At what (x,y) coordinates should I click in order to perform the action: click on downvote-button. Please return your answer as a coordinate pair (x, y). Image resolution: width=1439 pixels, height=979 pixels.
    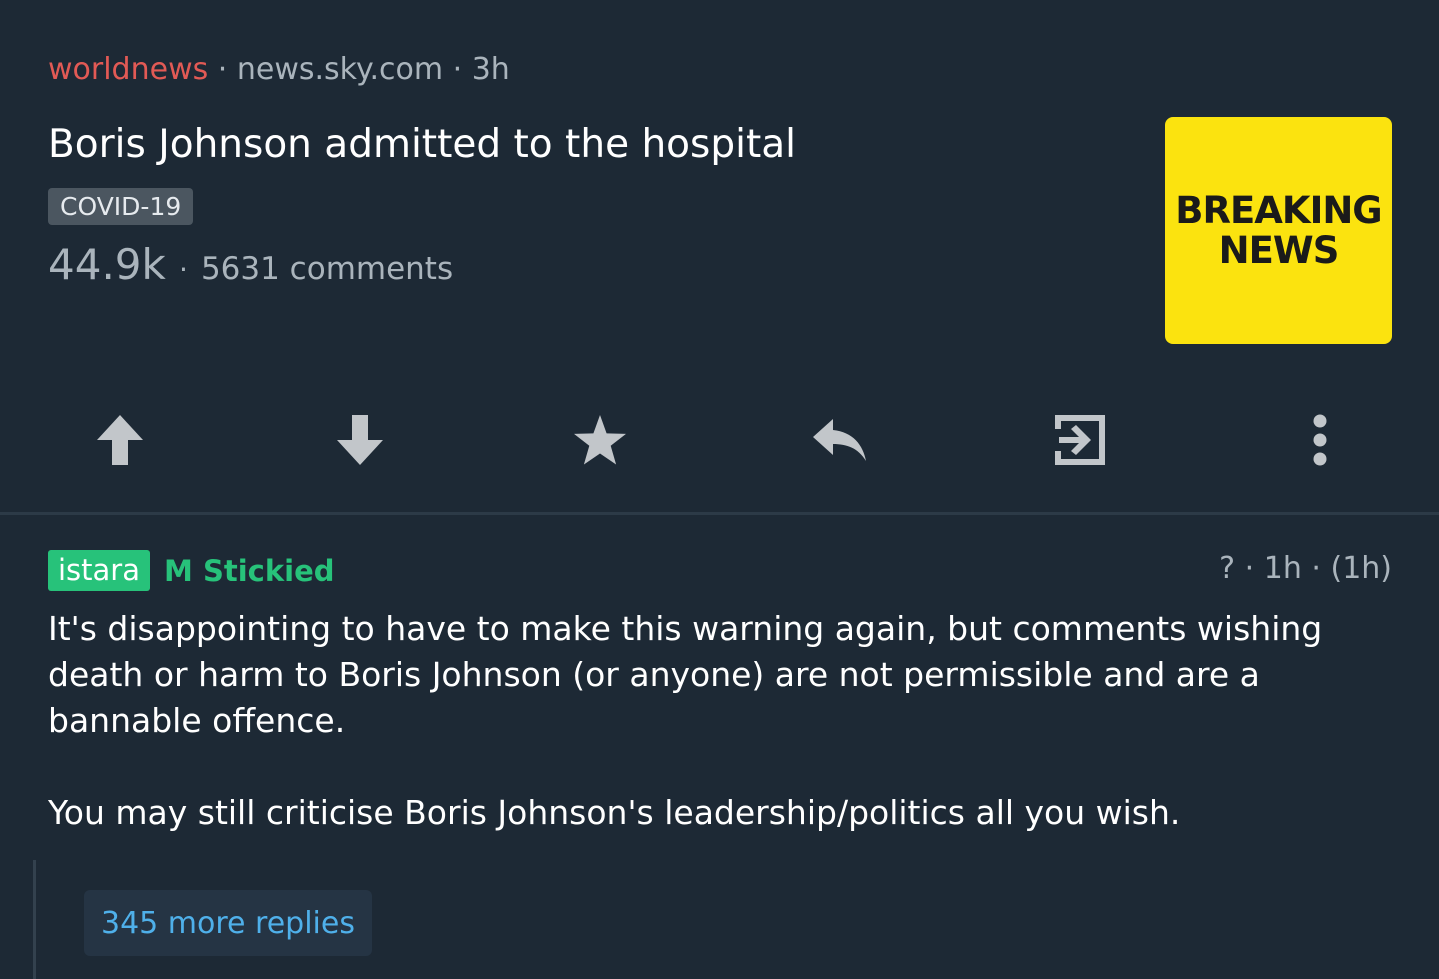
    Looking at the image, I should click on (360, 440).